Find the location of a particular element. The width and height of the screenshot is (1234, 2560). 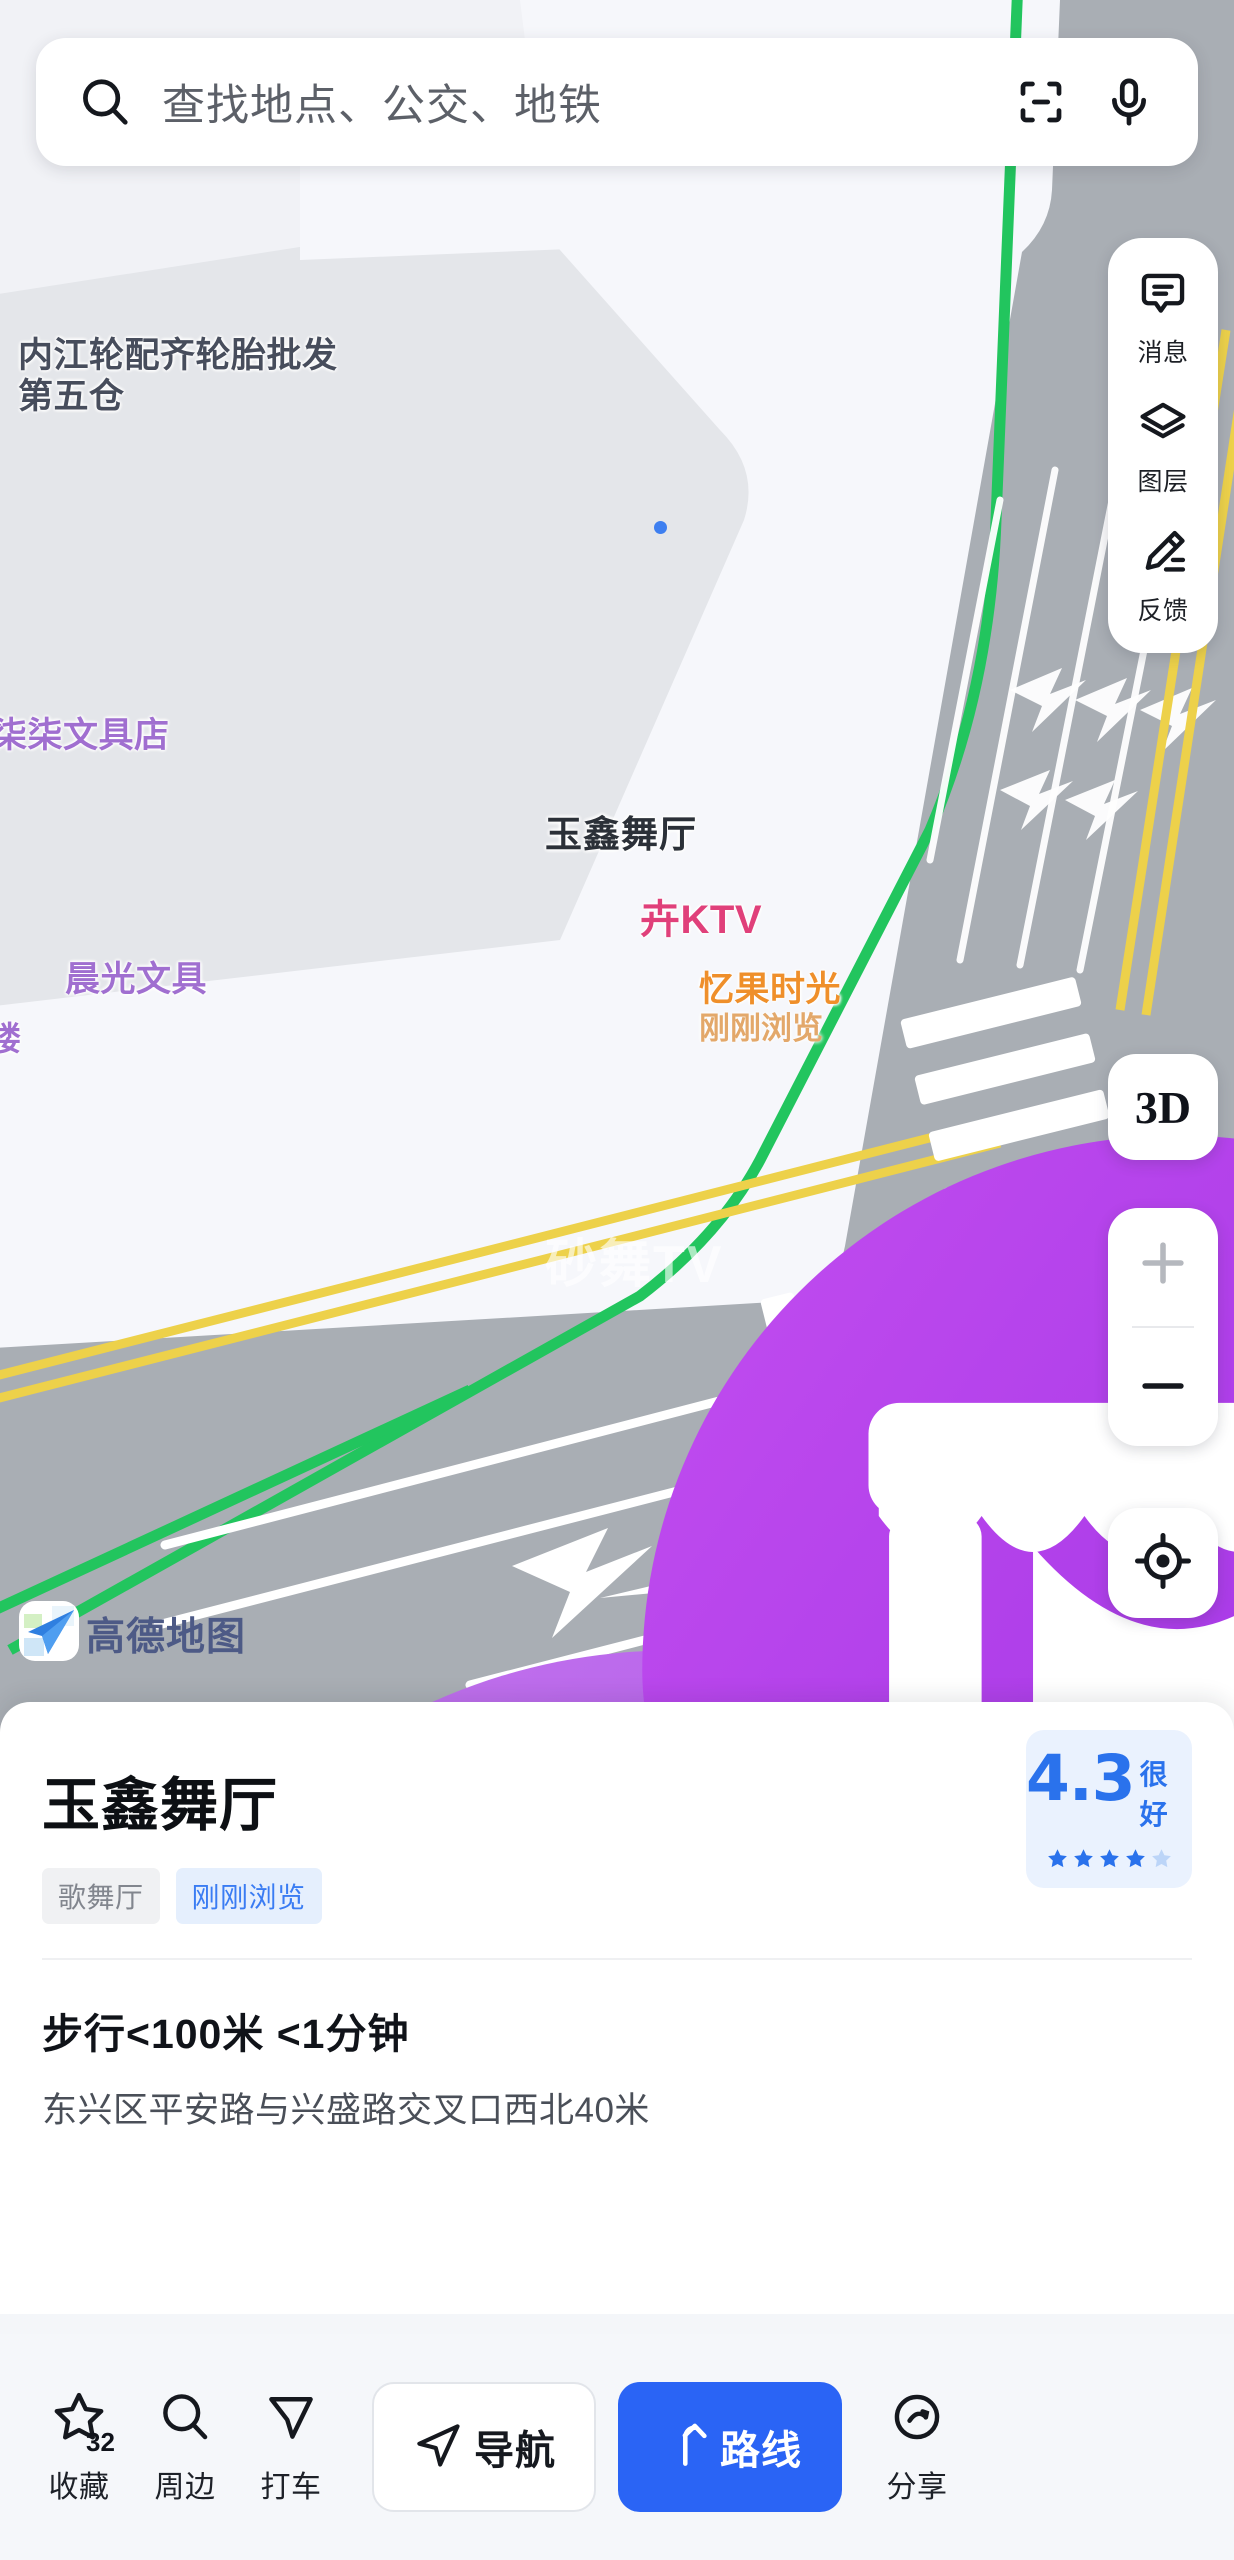

action-bar: 32 收藏 周边 打车 导航 路线 分享 is located at coordinates (617, 2447).